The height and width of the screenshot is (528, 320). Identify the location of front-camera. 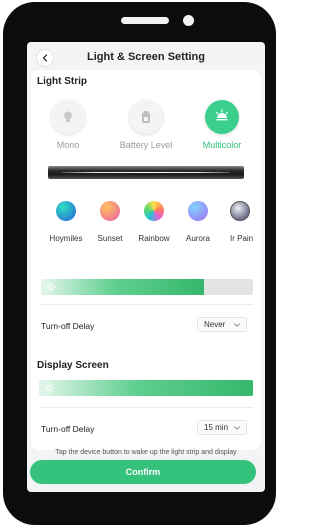
(188, 20).